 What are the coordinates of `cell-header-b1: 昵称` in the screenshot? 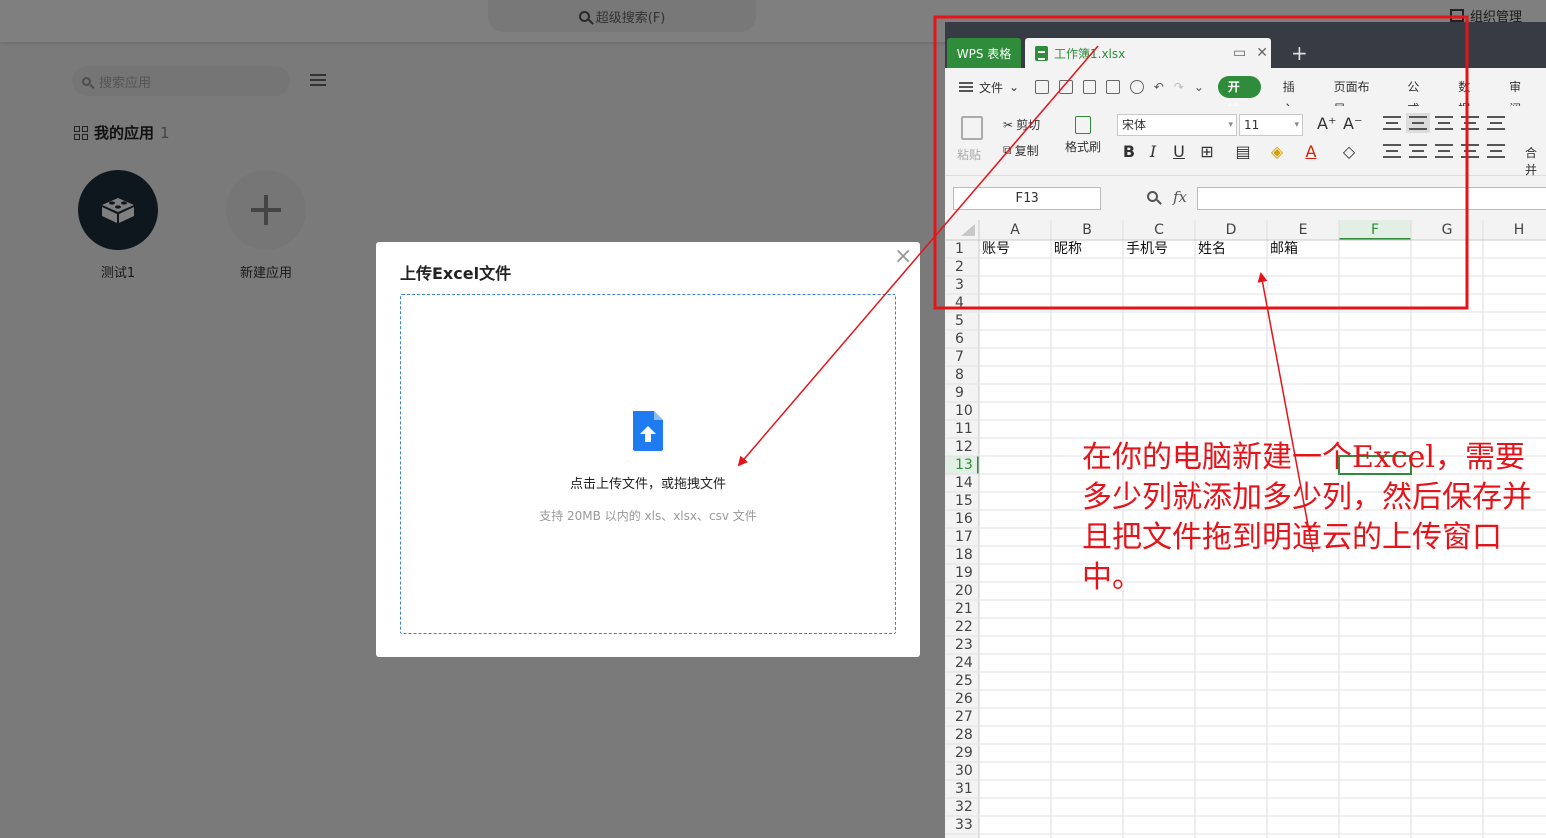 It's located at (1087, 249).